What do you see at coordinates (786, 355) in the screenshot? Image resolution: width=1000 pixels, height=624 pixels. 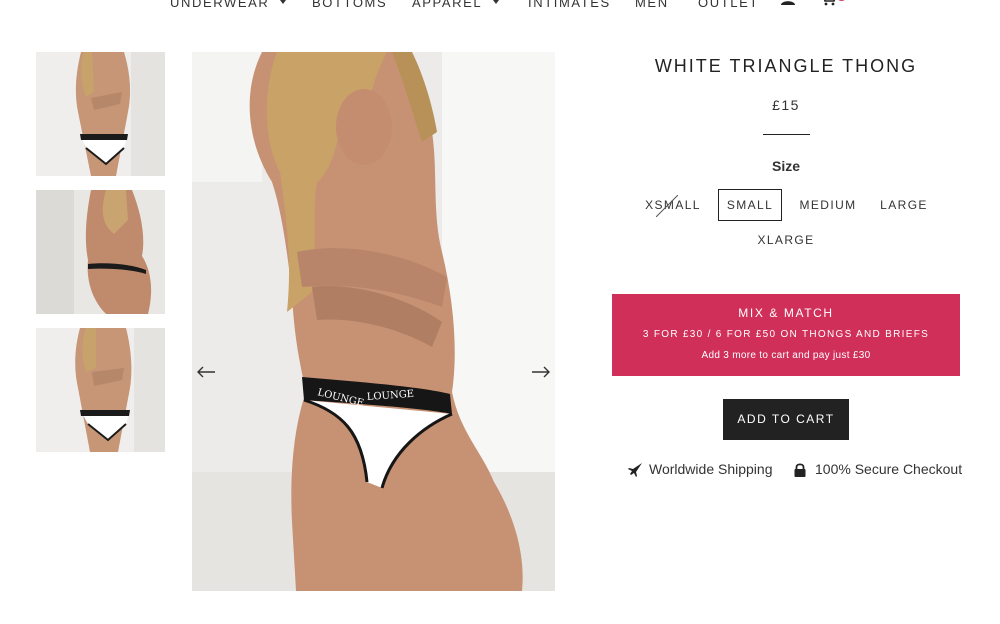 I see `promo-note: Add 3 more to cart and pay just £30` at bounding box center [786, 355].